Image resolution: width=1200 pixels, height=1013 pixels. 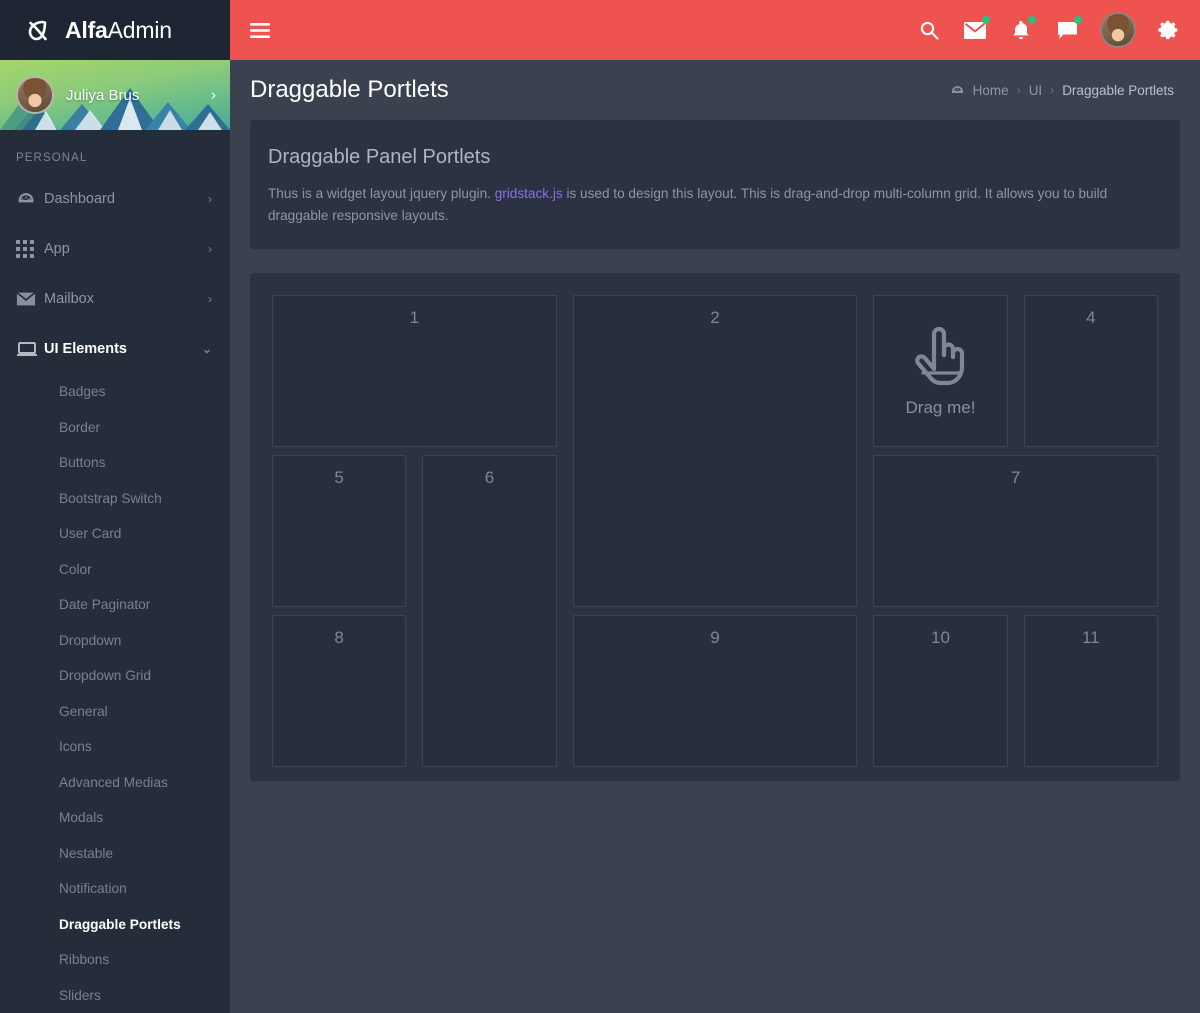 I want to click on portlet-item: 4, so click(x=1091, y=367).